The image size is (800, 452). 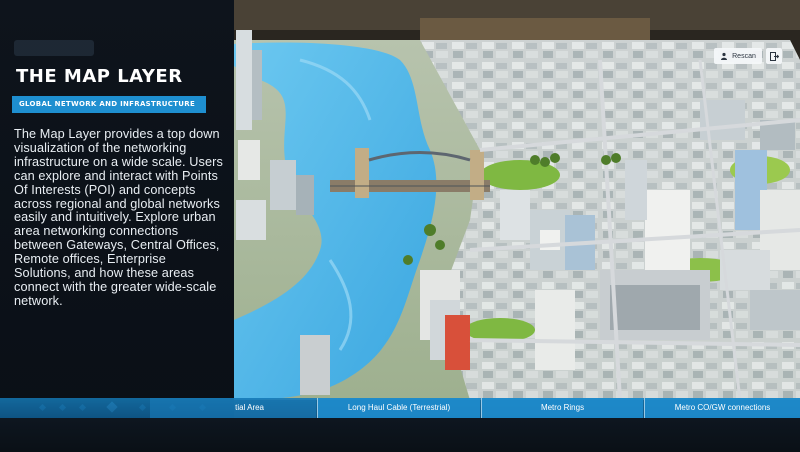 What do you see at coordinates (233, 408) in the screenshot?
I see `tab-residential-area: tial Area` at bounding box center [233, 408].